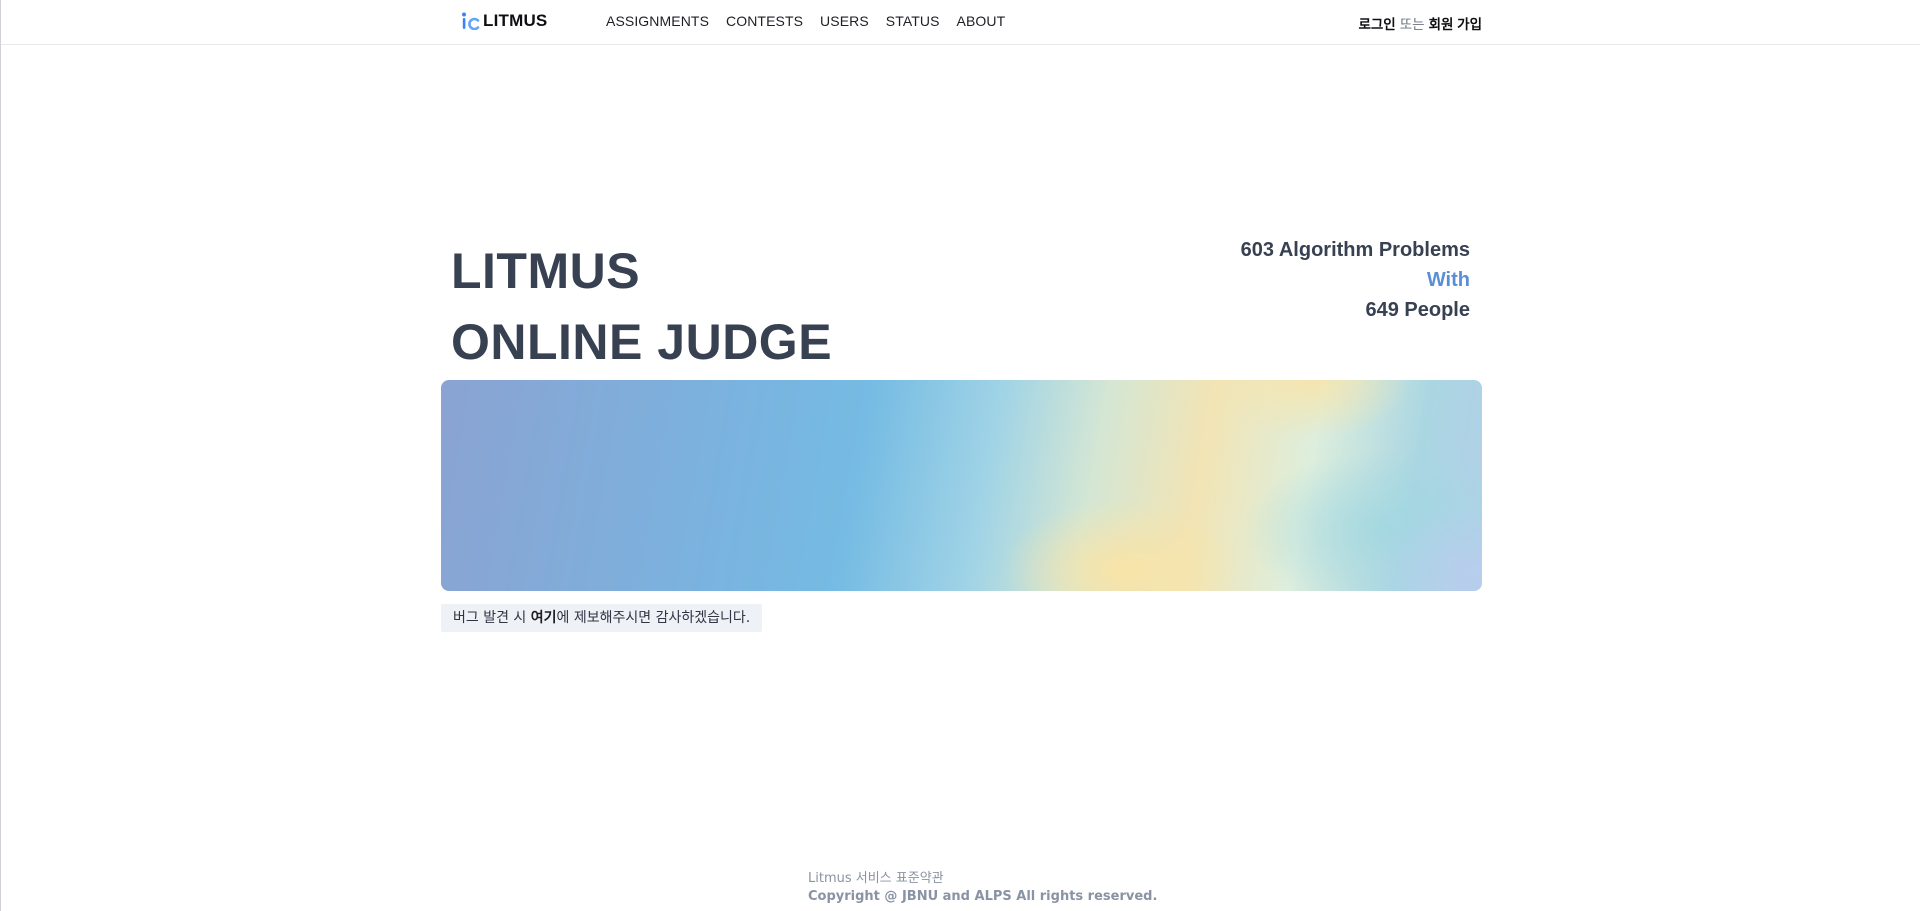 The width and height of the screenshot is (1920, 911). I want to click on people-count: 649 People, so click(1417, 310).